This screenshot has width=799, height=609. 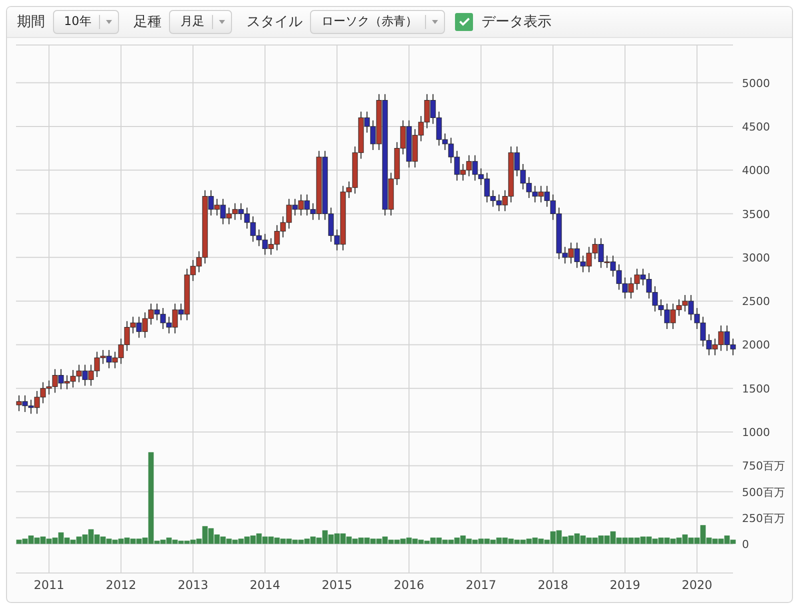 I want to click on axis-label: 3500, so click(x=756, y=214).